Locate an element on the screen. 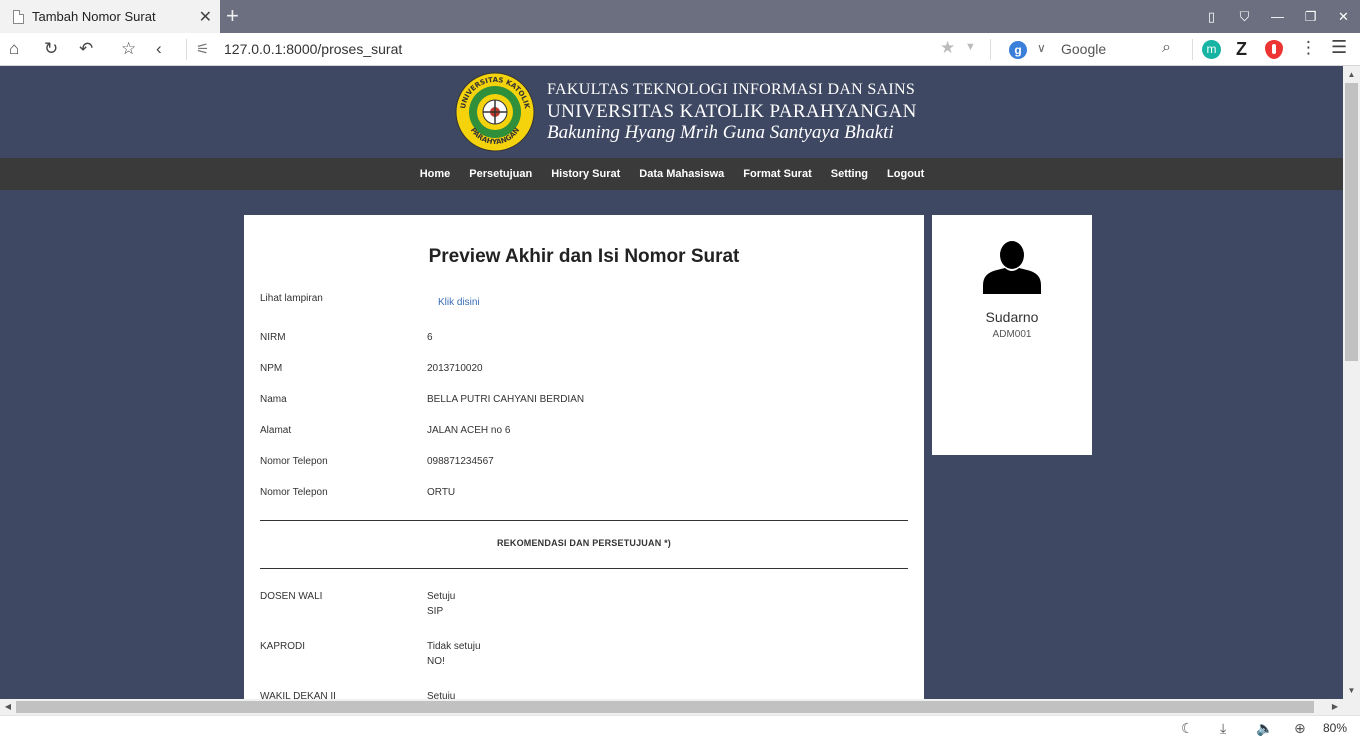 This screenshot has width=1360, height=739. approval-status: Tidak setuju NO! is located at coordinates (454, 654).